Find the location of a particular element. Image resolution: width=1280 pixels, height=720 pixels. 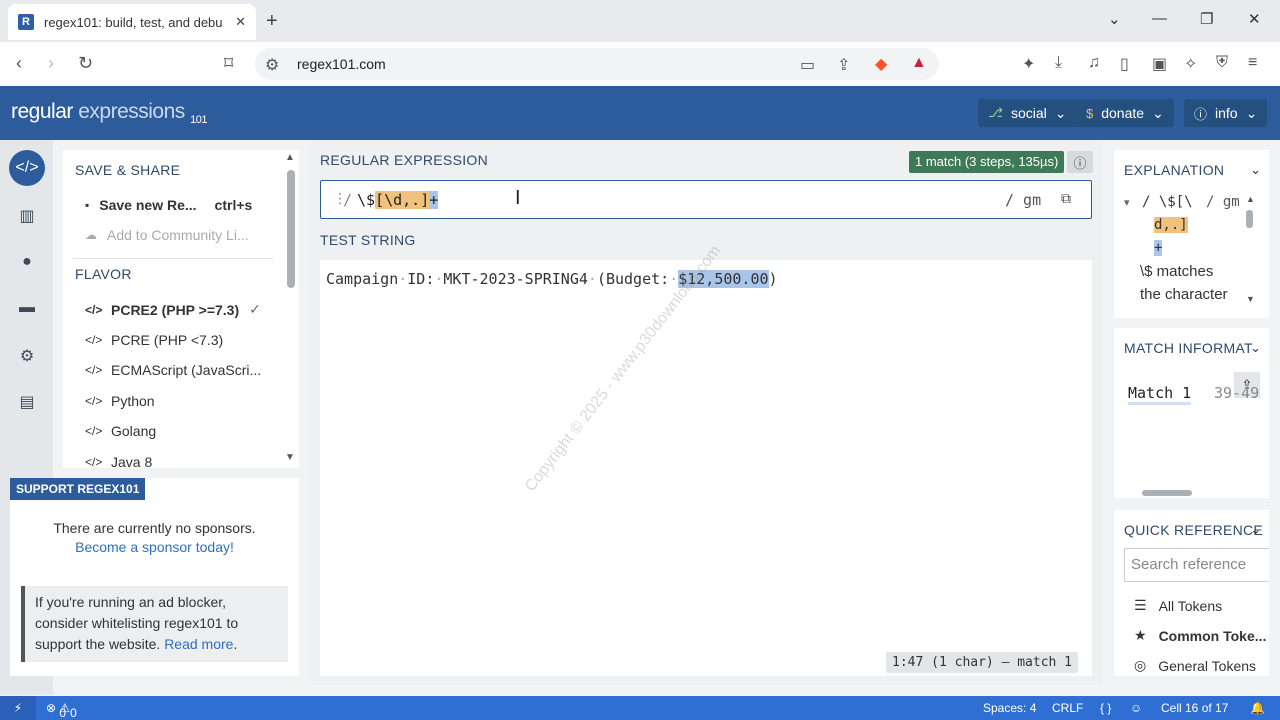

quick-ref-general-tokens: ◎ General Tokens is located at coordinates (1195, 665).